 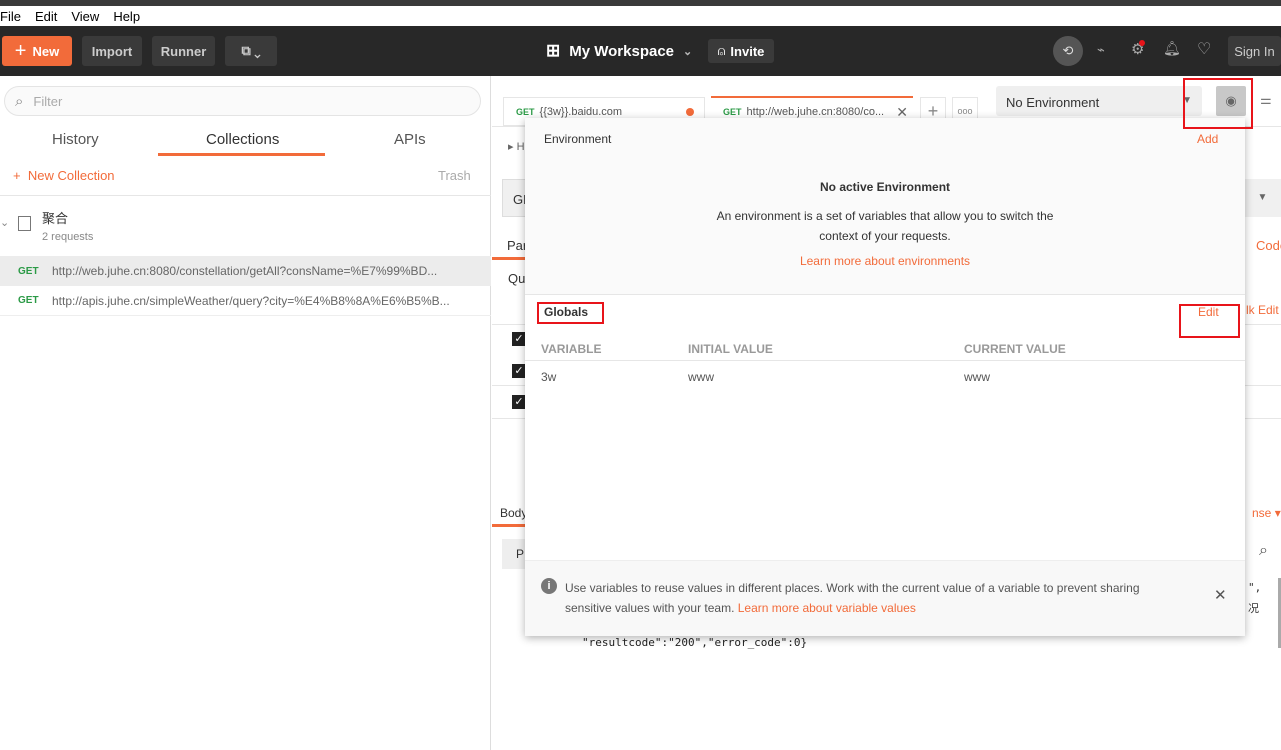 What do you see at coordinates (570, 313) in the screenshot?
I see `annotation-box-globals` at bounding box center [570, 313].